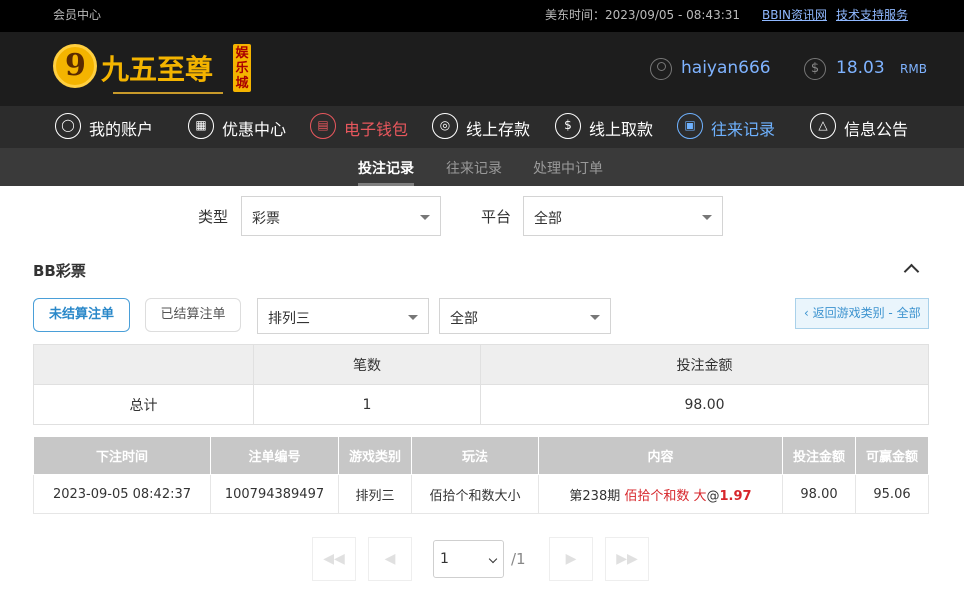 This screenshot has height=595, width=964. I want to click on next-page-button: ▶, so click(571, 559).